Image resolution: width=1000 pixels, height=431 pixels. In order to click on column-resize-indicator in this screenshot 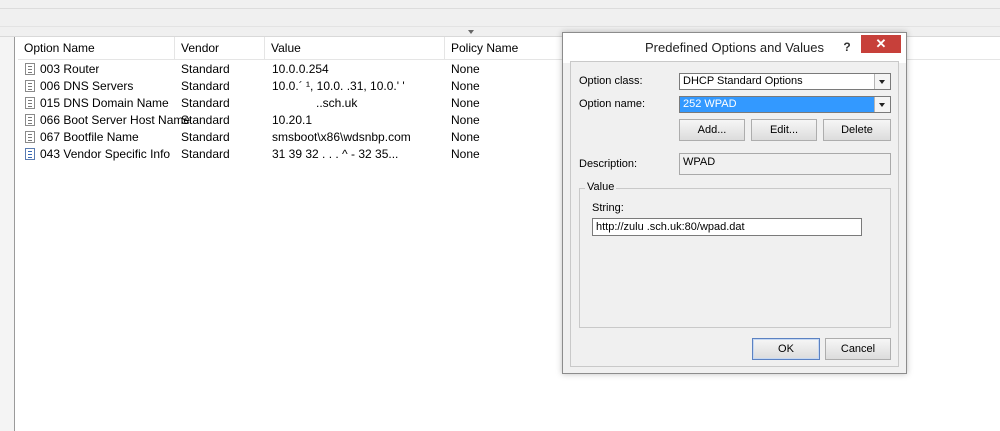, I will do `click(471, 32)`.